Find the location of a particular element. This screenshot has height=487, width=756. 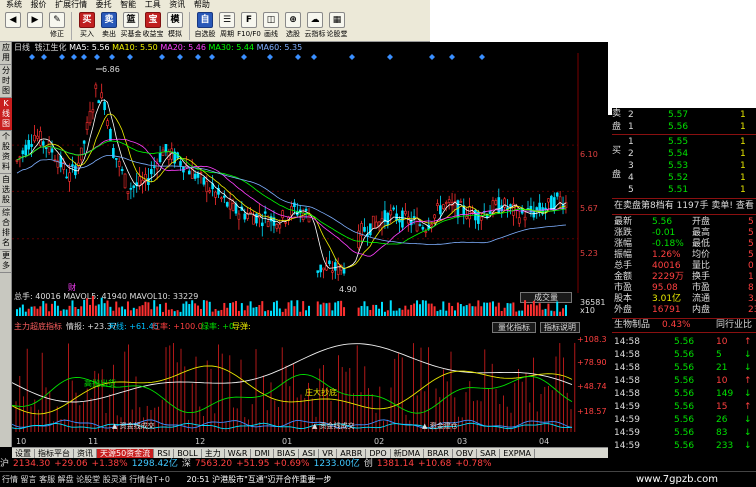

indicator-tab: ASI is located at coordinates (309, 453).